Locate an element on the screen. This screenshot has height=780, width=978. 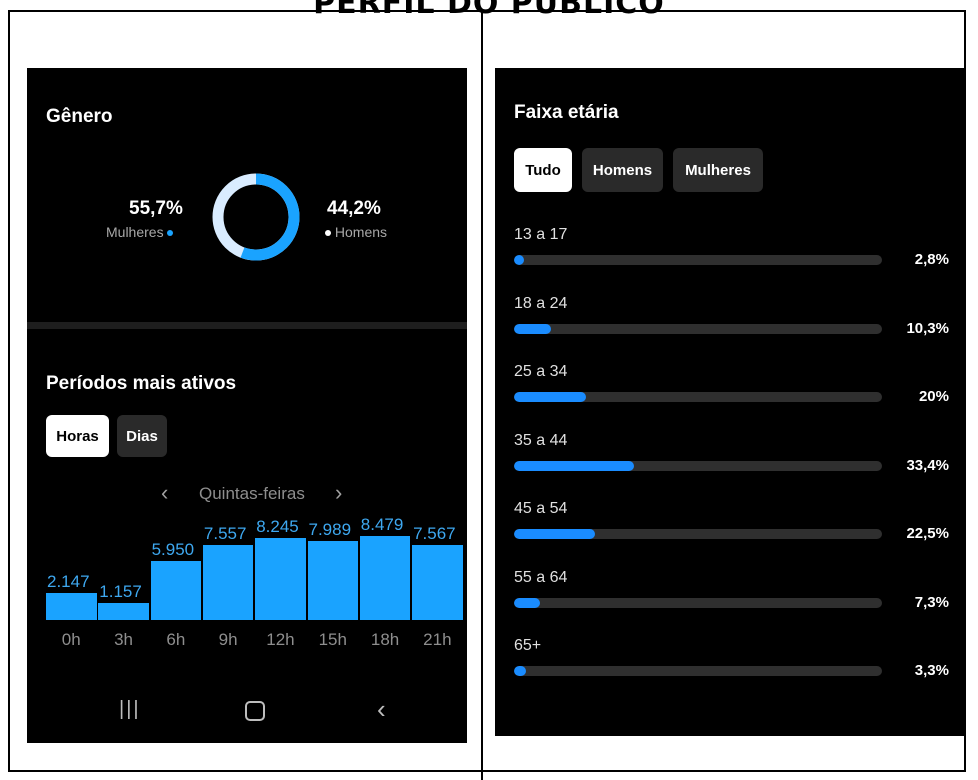
tab-men: Homens is located at coordinates (622, 170).